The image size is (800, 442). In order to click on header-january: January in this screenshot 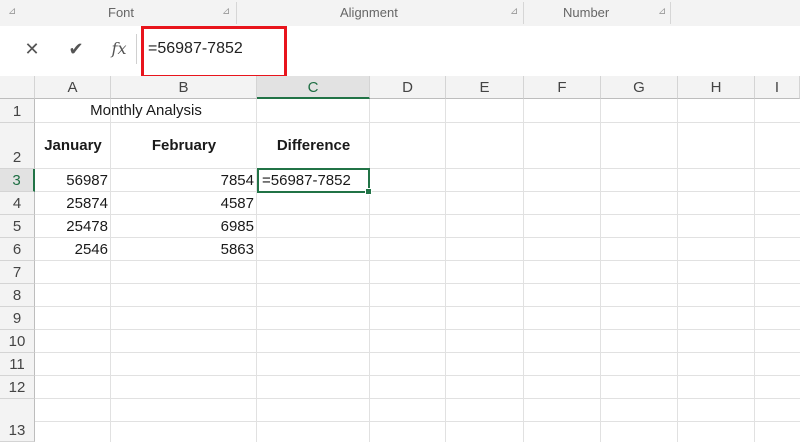, I will do `click(73, 146)`.